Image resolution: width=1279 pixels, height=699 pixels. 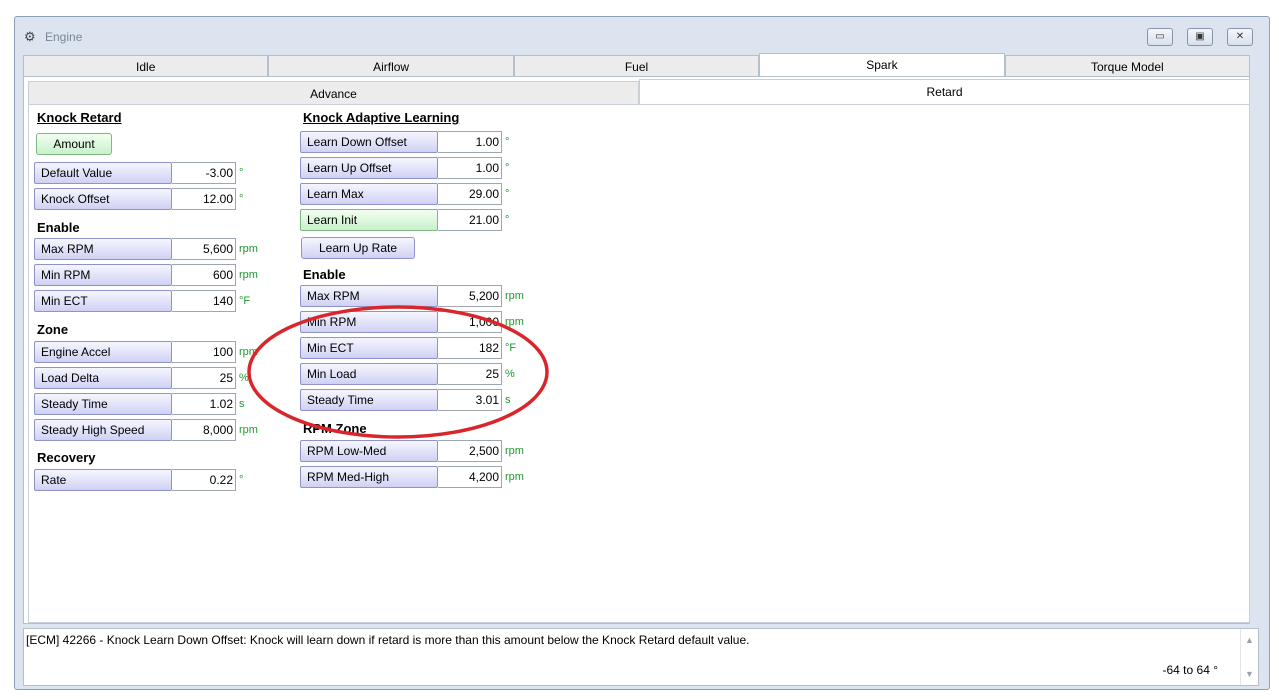 I want to click on knock-retard-heading: Knock Retard, so click(x=79, y=117).